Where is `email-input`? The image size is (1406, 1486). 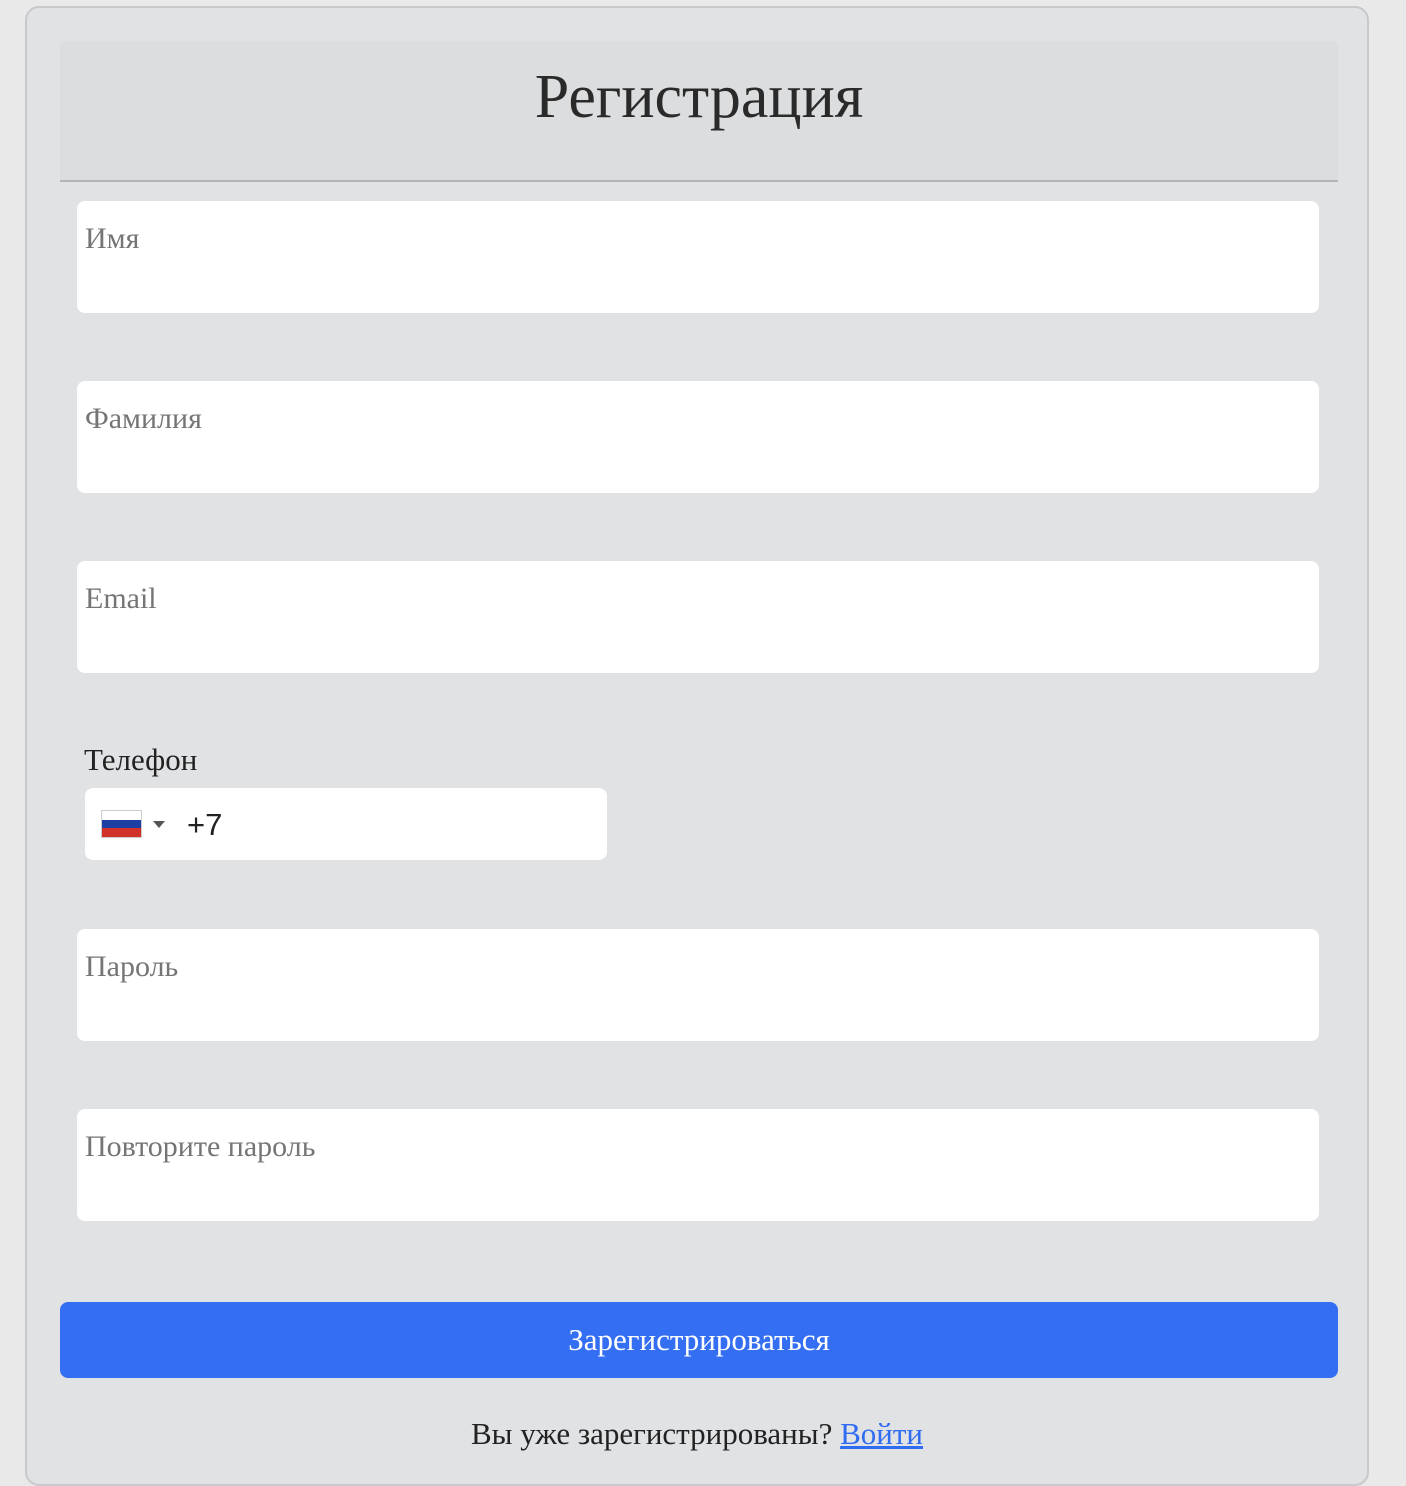 email-input is located at coordinates (698, 617).